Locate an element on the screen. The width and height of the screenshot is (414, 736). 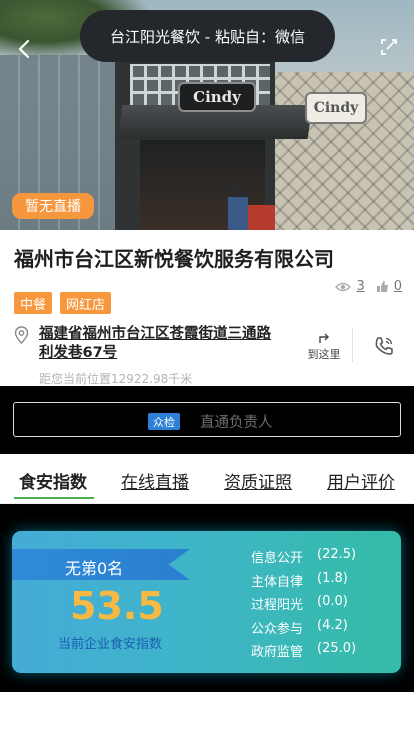
metric-row: 主体自律 (1.8) is located at coordinates (321, 583).